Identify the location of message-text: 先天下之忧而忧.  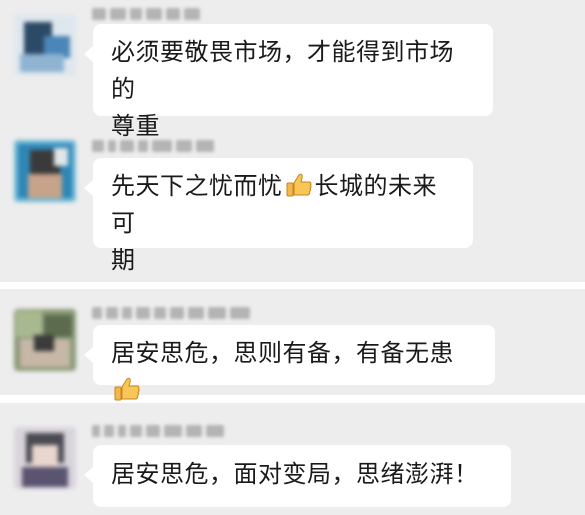
(197, 186).